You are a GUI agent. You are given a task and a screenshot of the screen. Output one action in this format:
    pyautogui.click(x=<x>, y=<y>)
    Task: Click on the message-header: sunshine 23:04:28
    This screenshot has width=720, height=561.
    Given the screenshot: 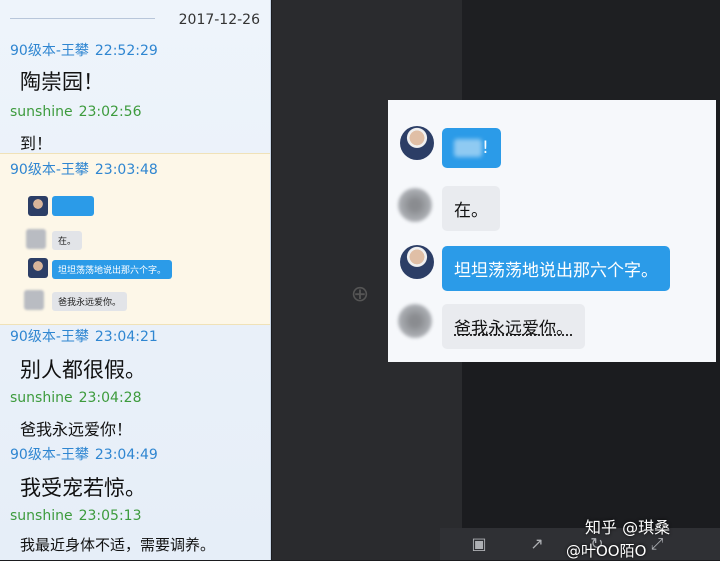 What is the action you would take?
    pyautogui.click(x=76, y=398)
    